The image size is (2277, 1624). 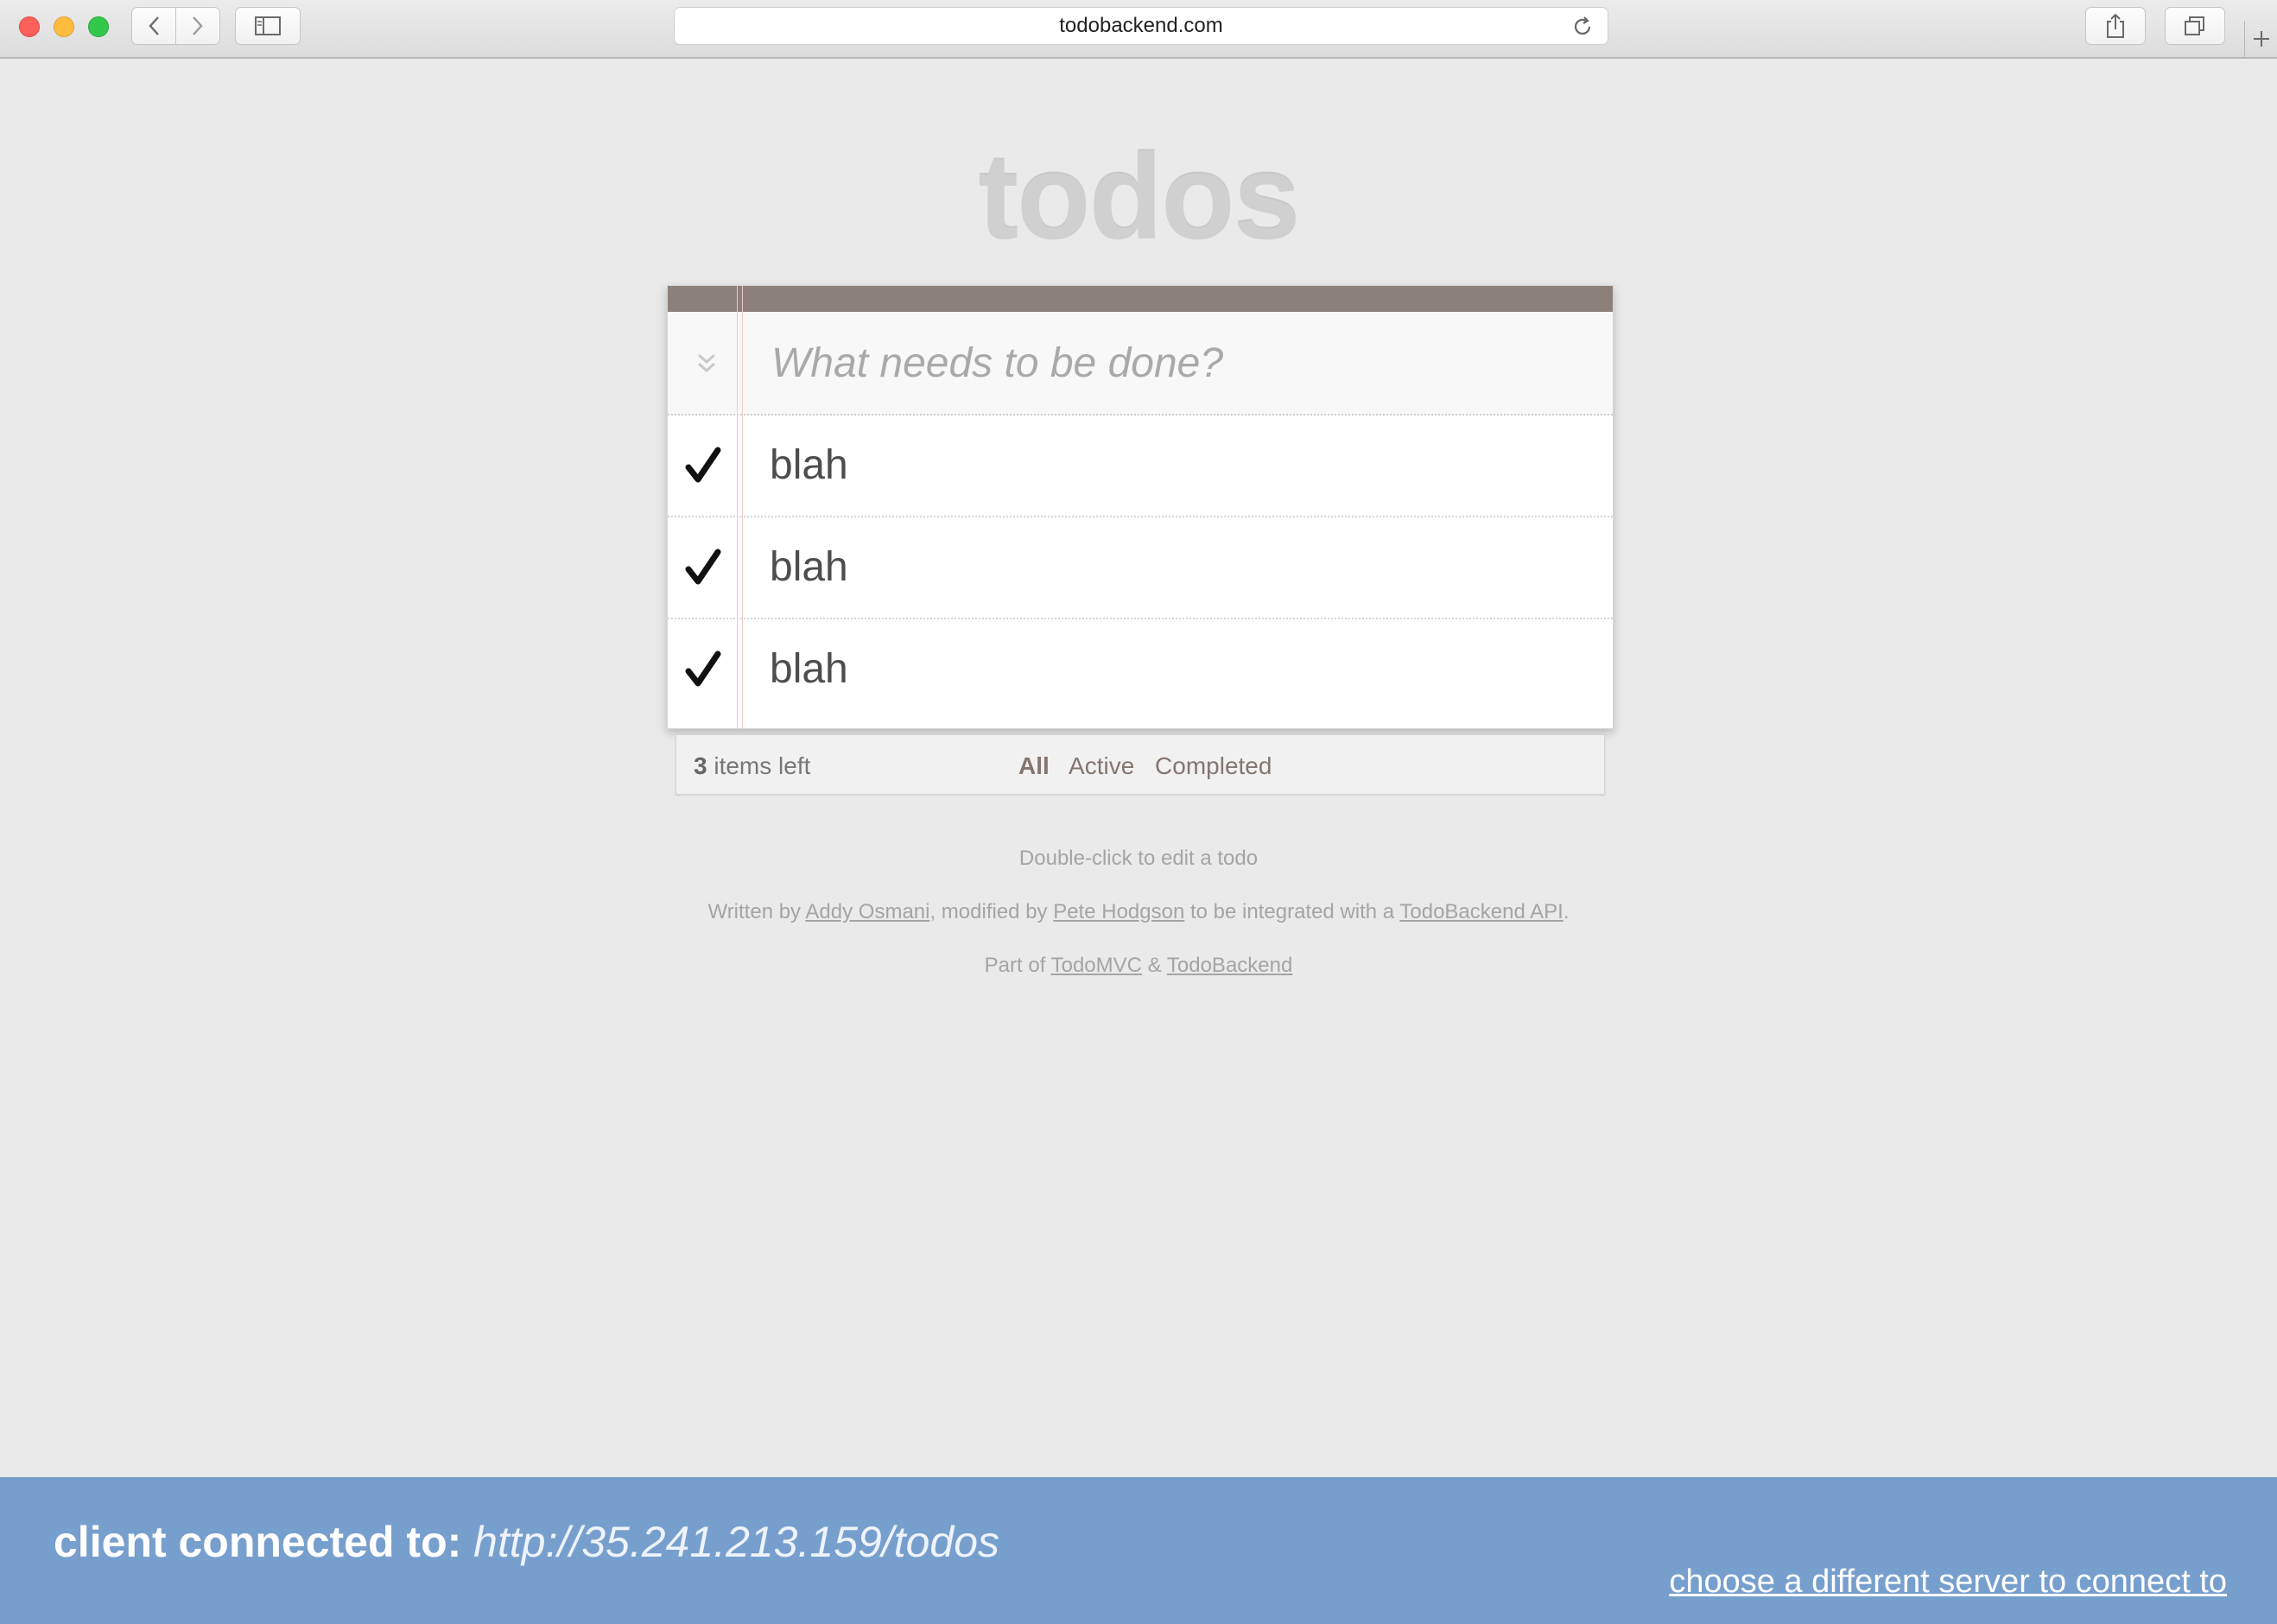 I want to click on tabs-icon, so click(x=2194, y=25).